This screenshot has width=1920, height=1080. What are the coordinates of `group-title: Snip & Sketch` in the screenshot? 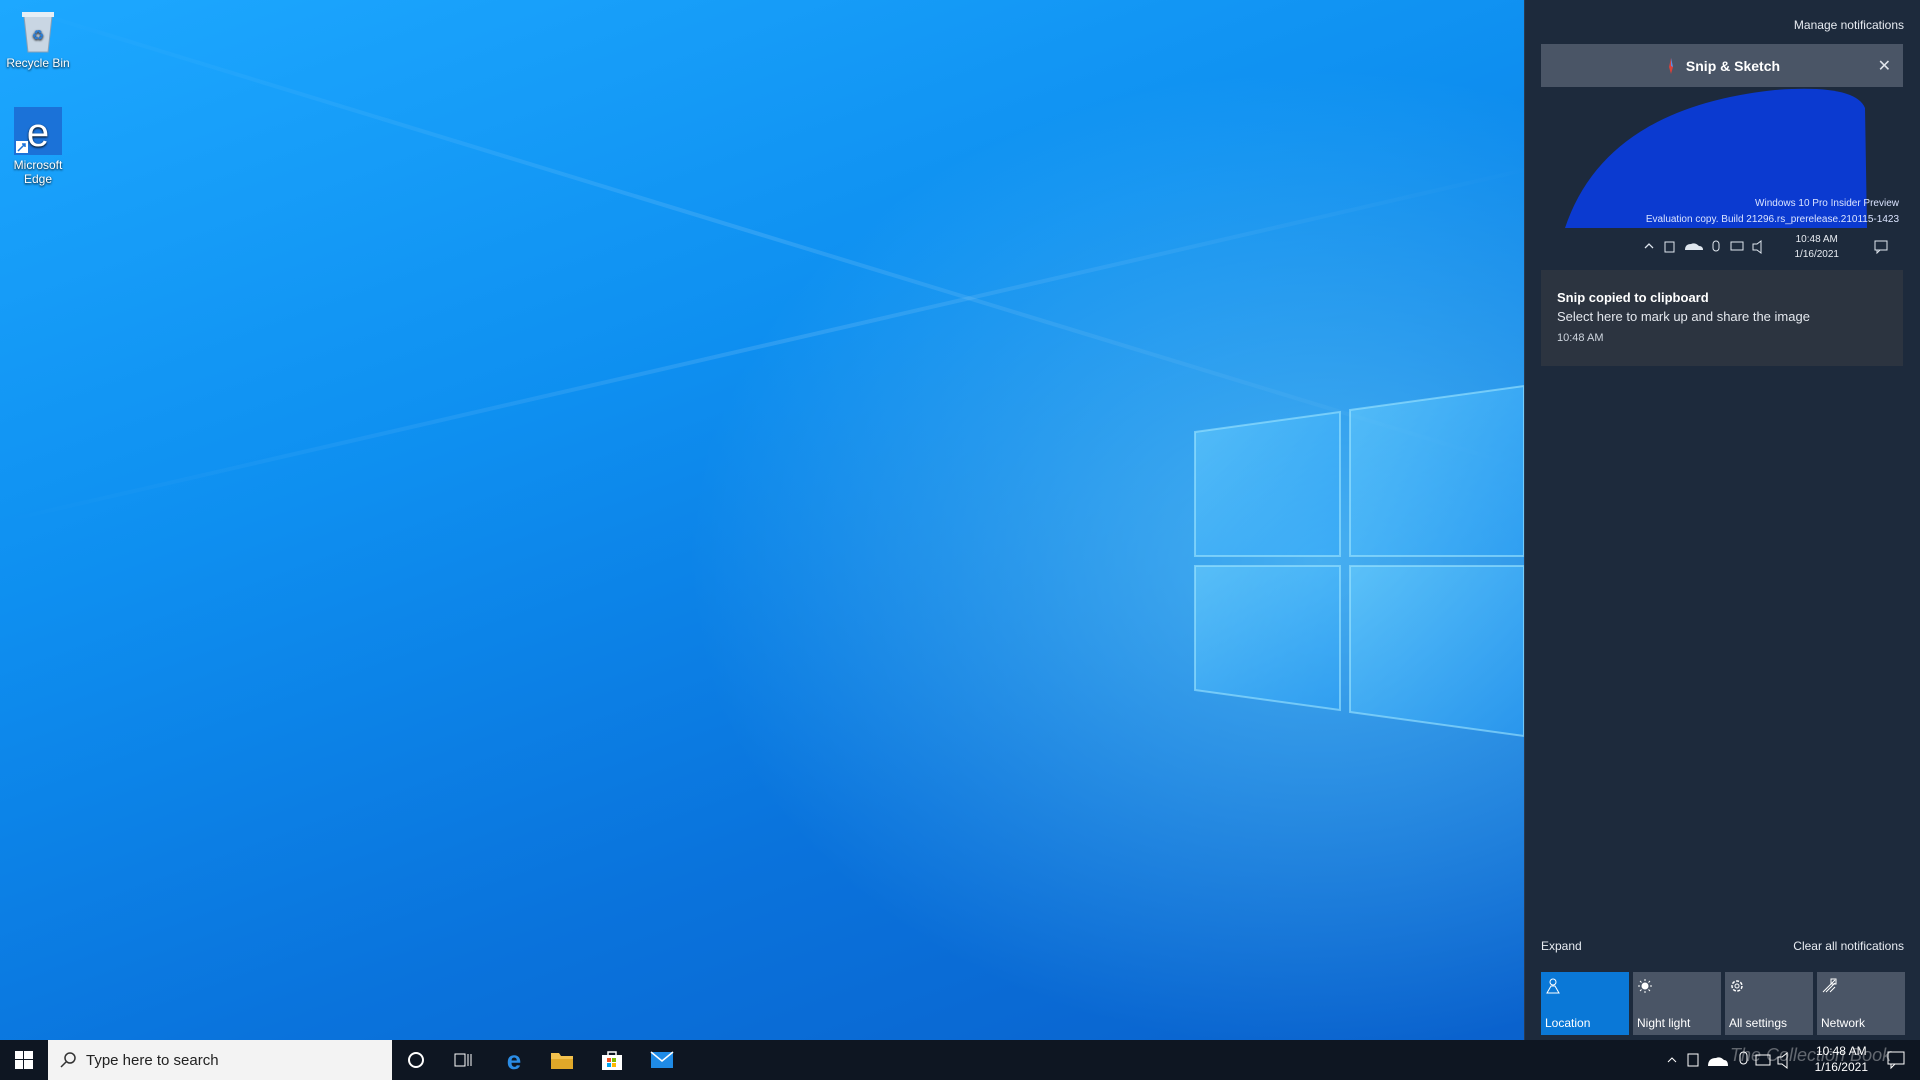 It's located at (1733, 65).